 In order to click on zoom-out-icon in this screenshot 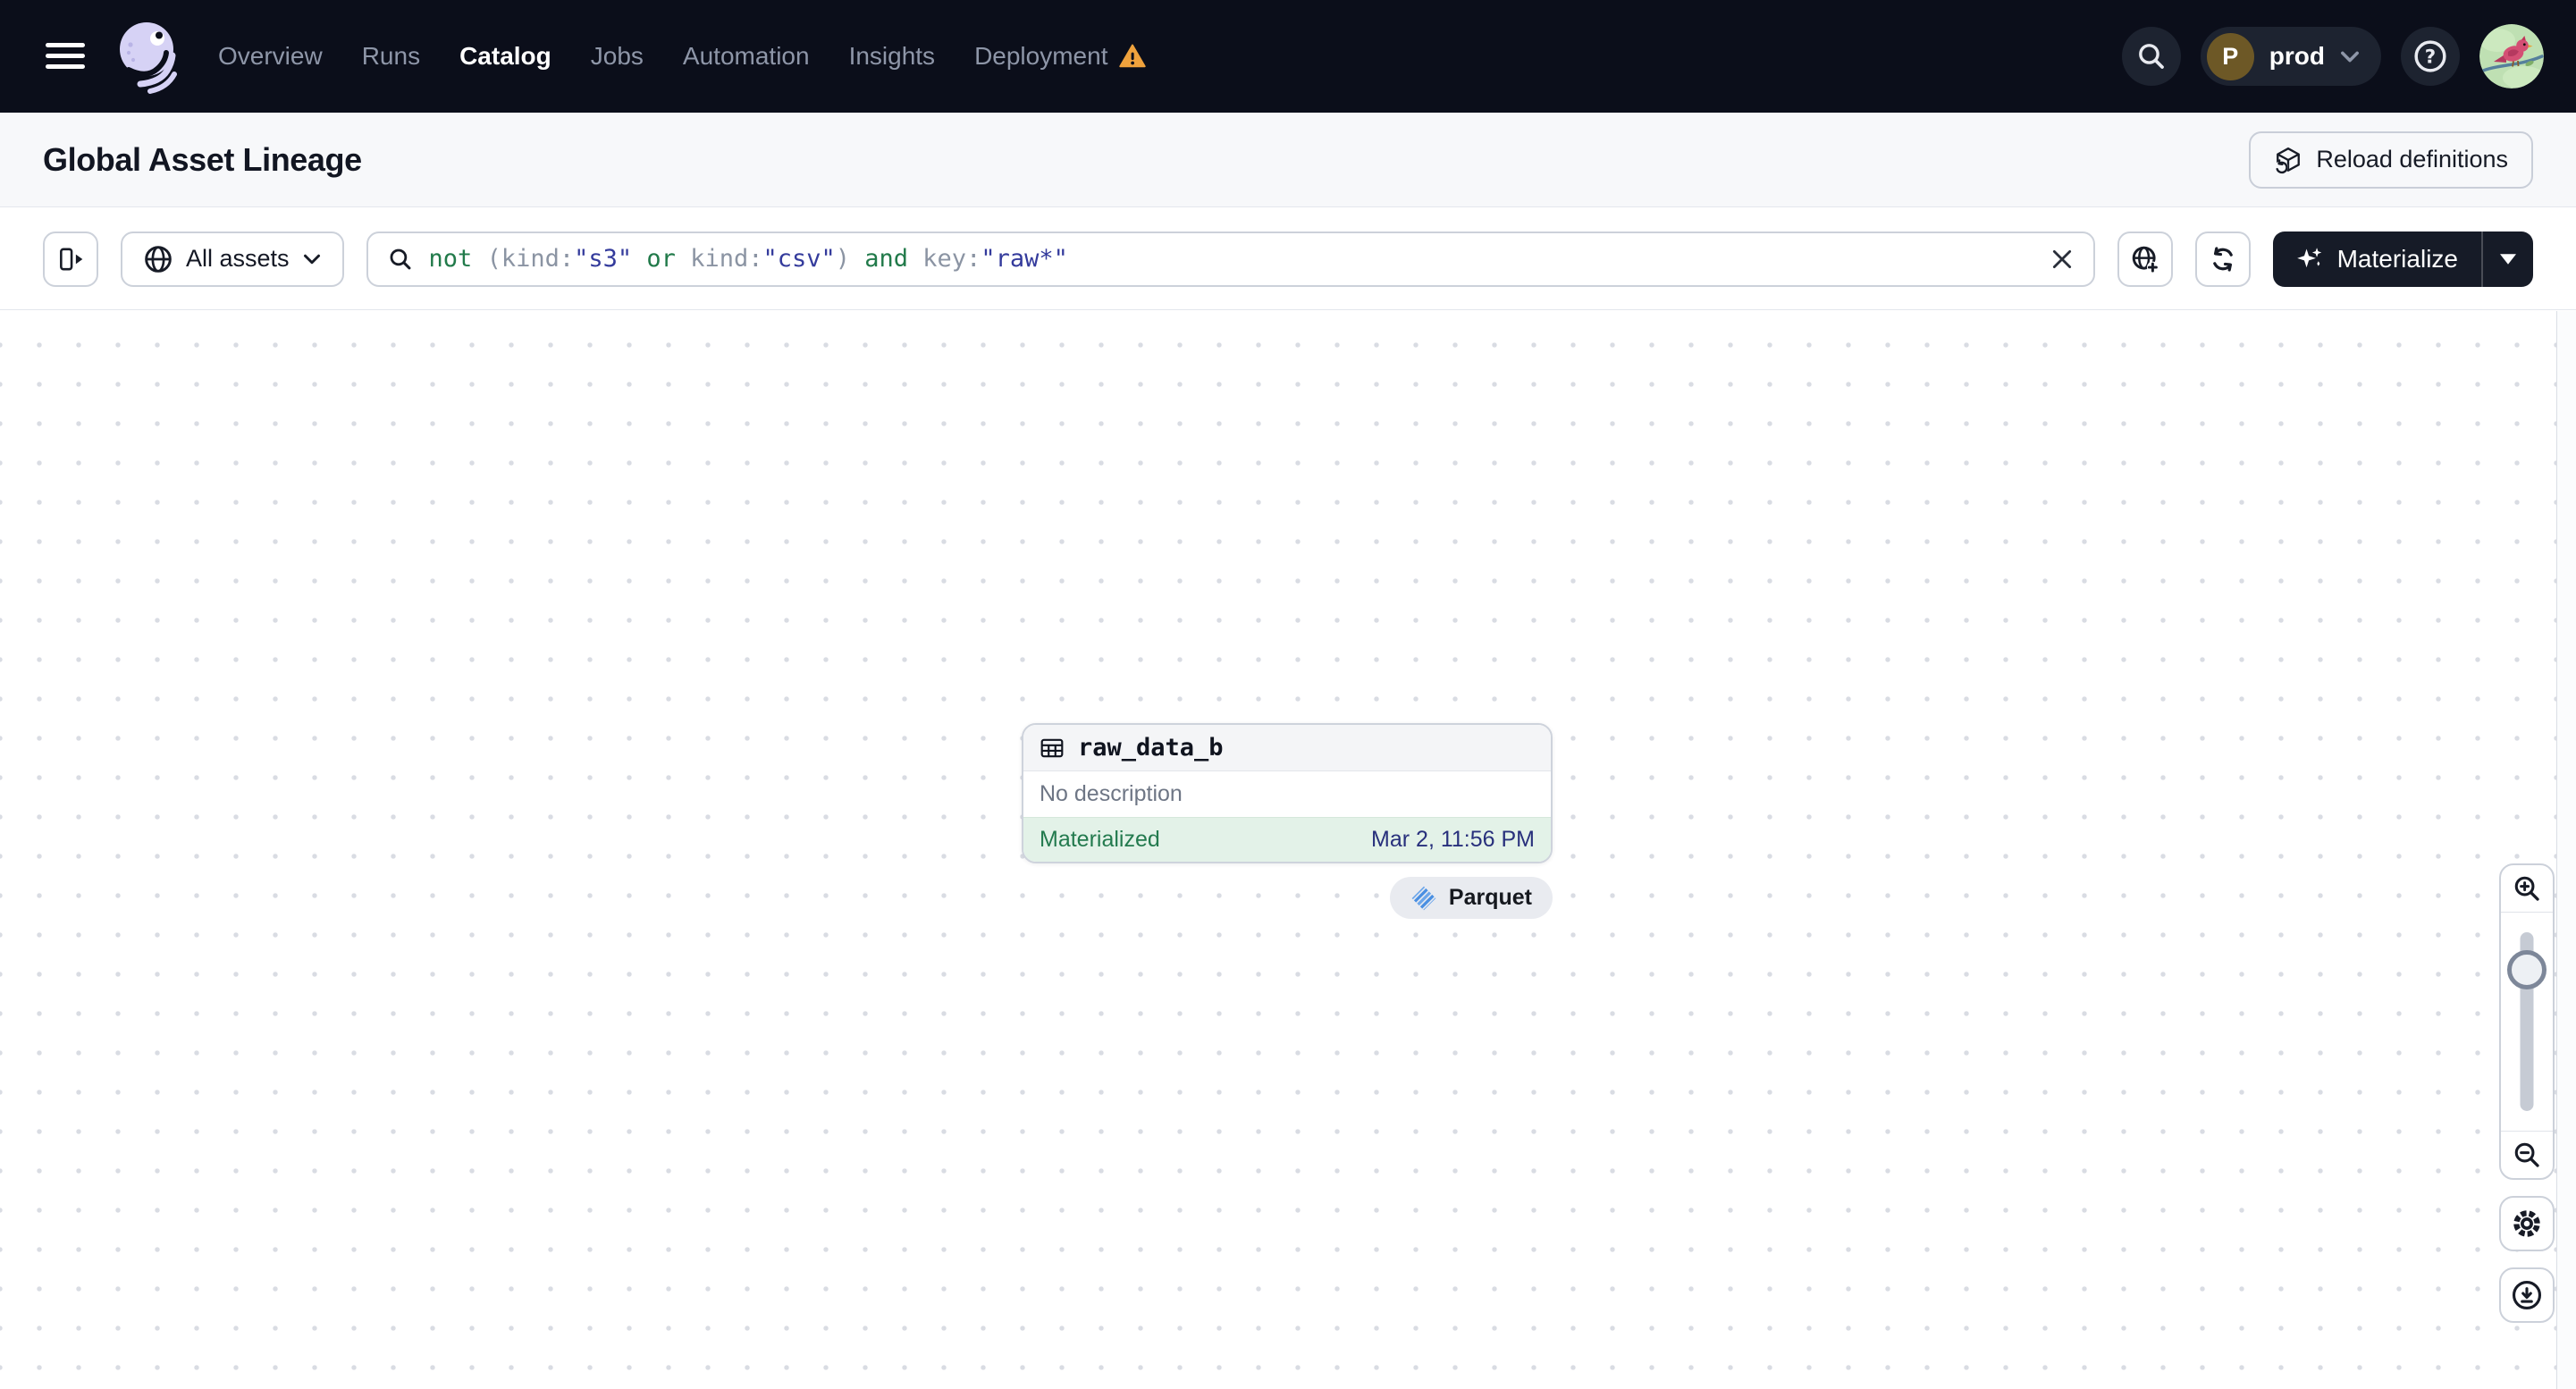, I will do `click(2527, 1154)`.